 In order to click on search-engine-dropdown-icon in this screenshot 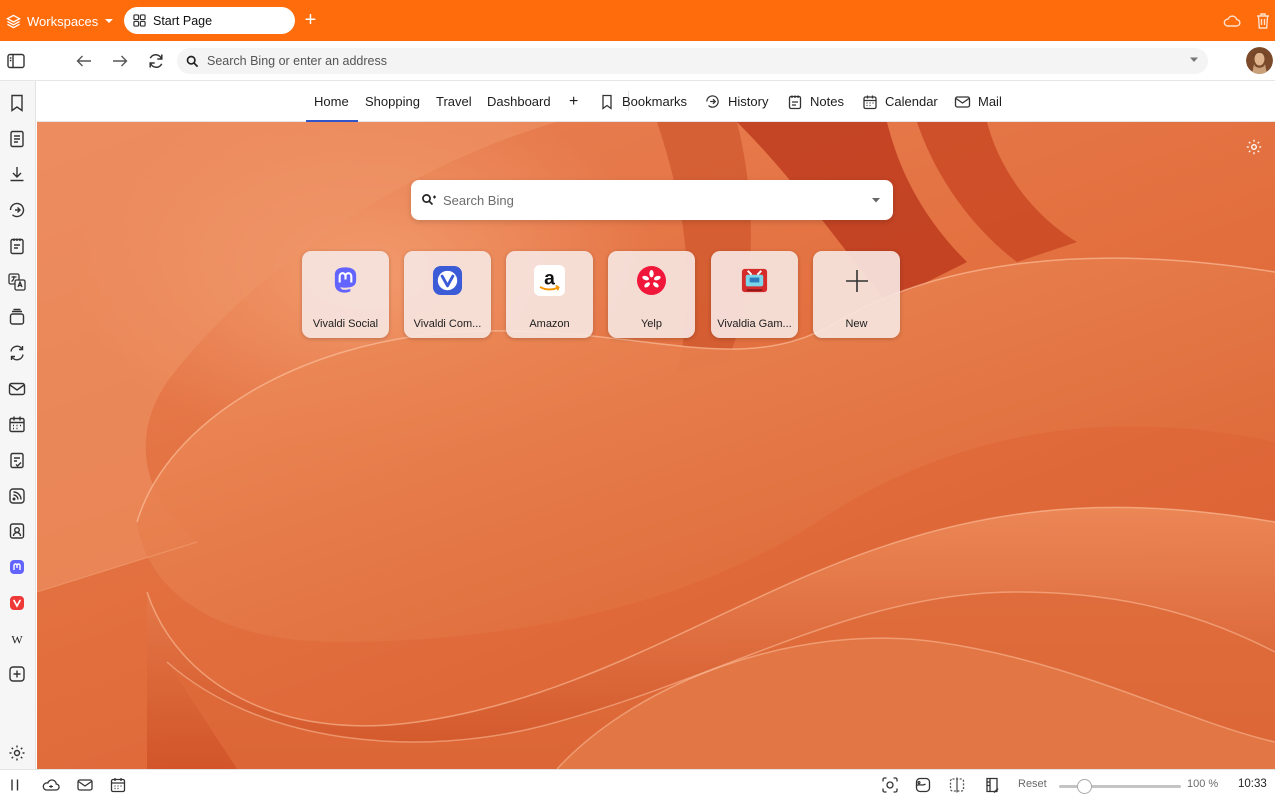, I will do `click(876, 200)`.